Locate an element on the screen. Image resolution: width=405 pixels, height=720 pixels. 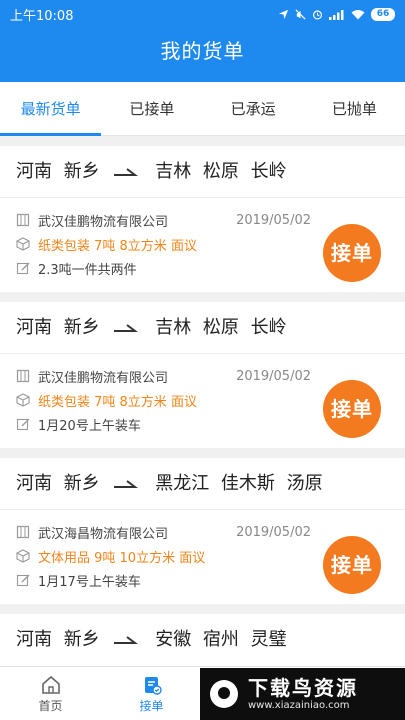
order-route: 河南 新乡 安徽 宿州 灵璧 is located at coordinates (202, 640).